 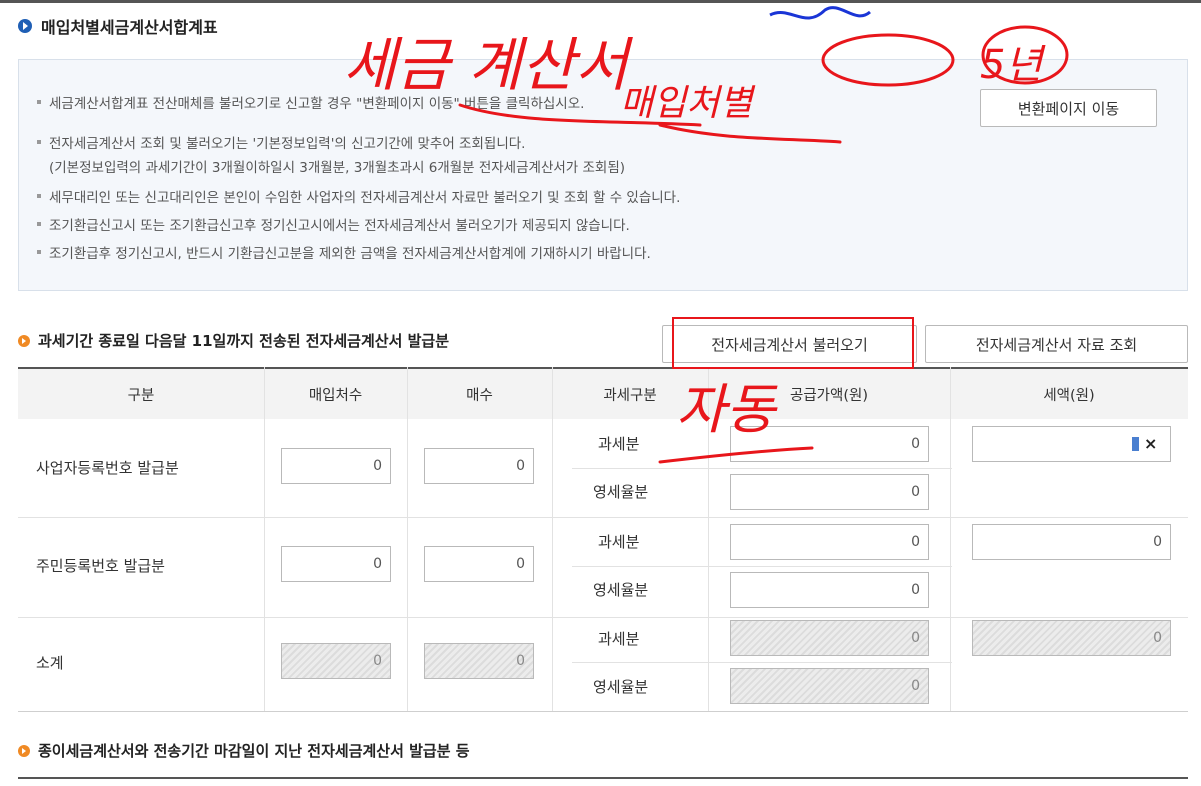 I want to click on annotation-text: 자동, so click(x=727, y=409).